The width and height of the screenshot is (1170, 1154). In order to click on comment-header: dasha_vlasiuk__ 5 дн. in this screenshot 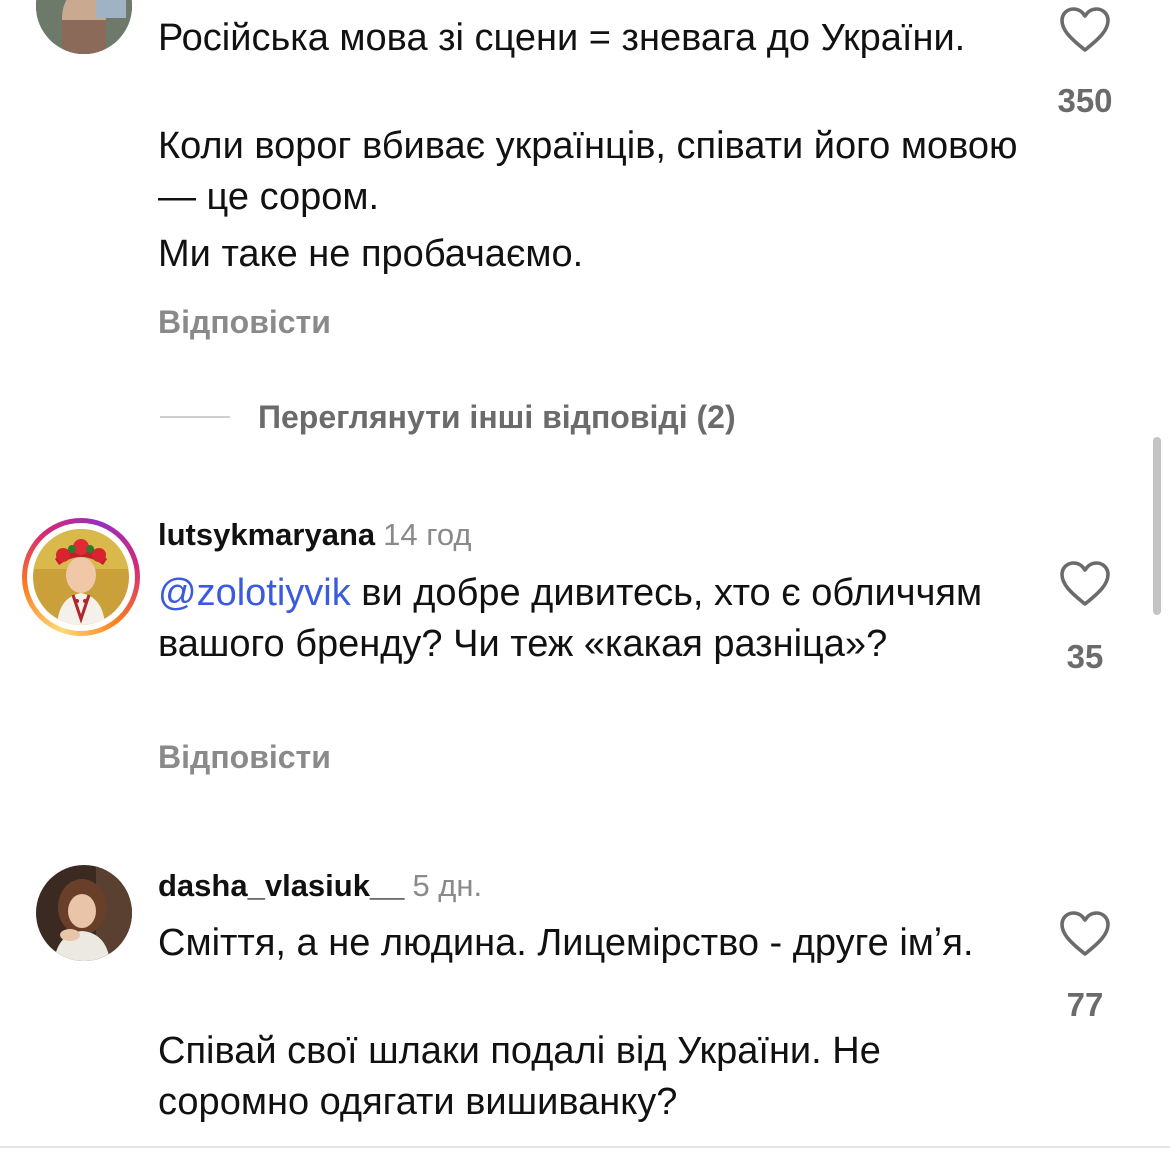, I will do `click(320, 886)`.